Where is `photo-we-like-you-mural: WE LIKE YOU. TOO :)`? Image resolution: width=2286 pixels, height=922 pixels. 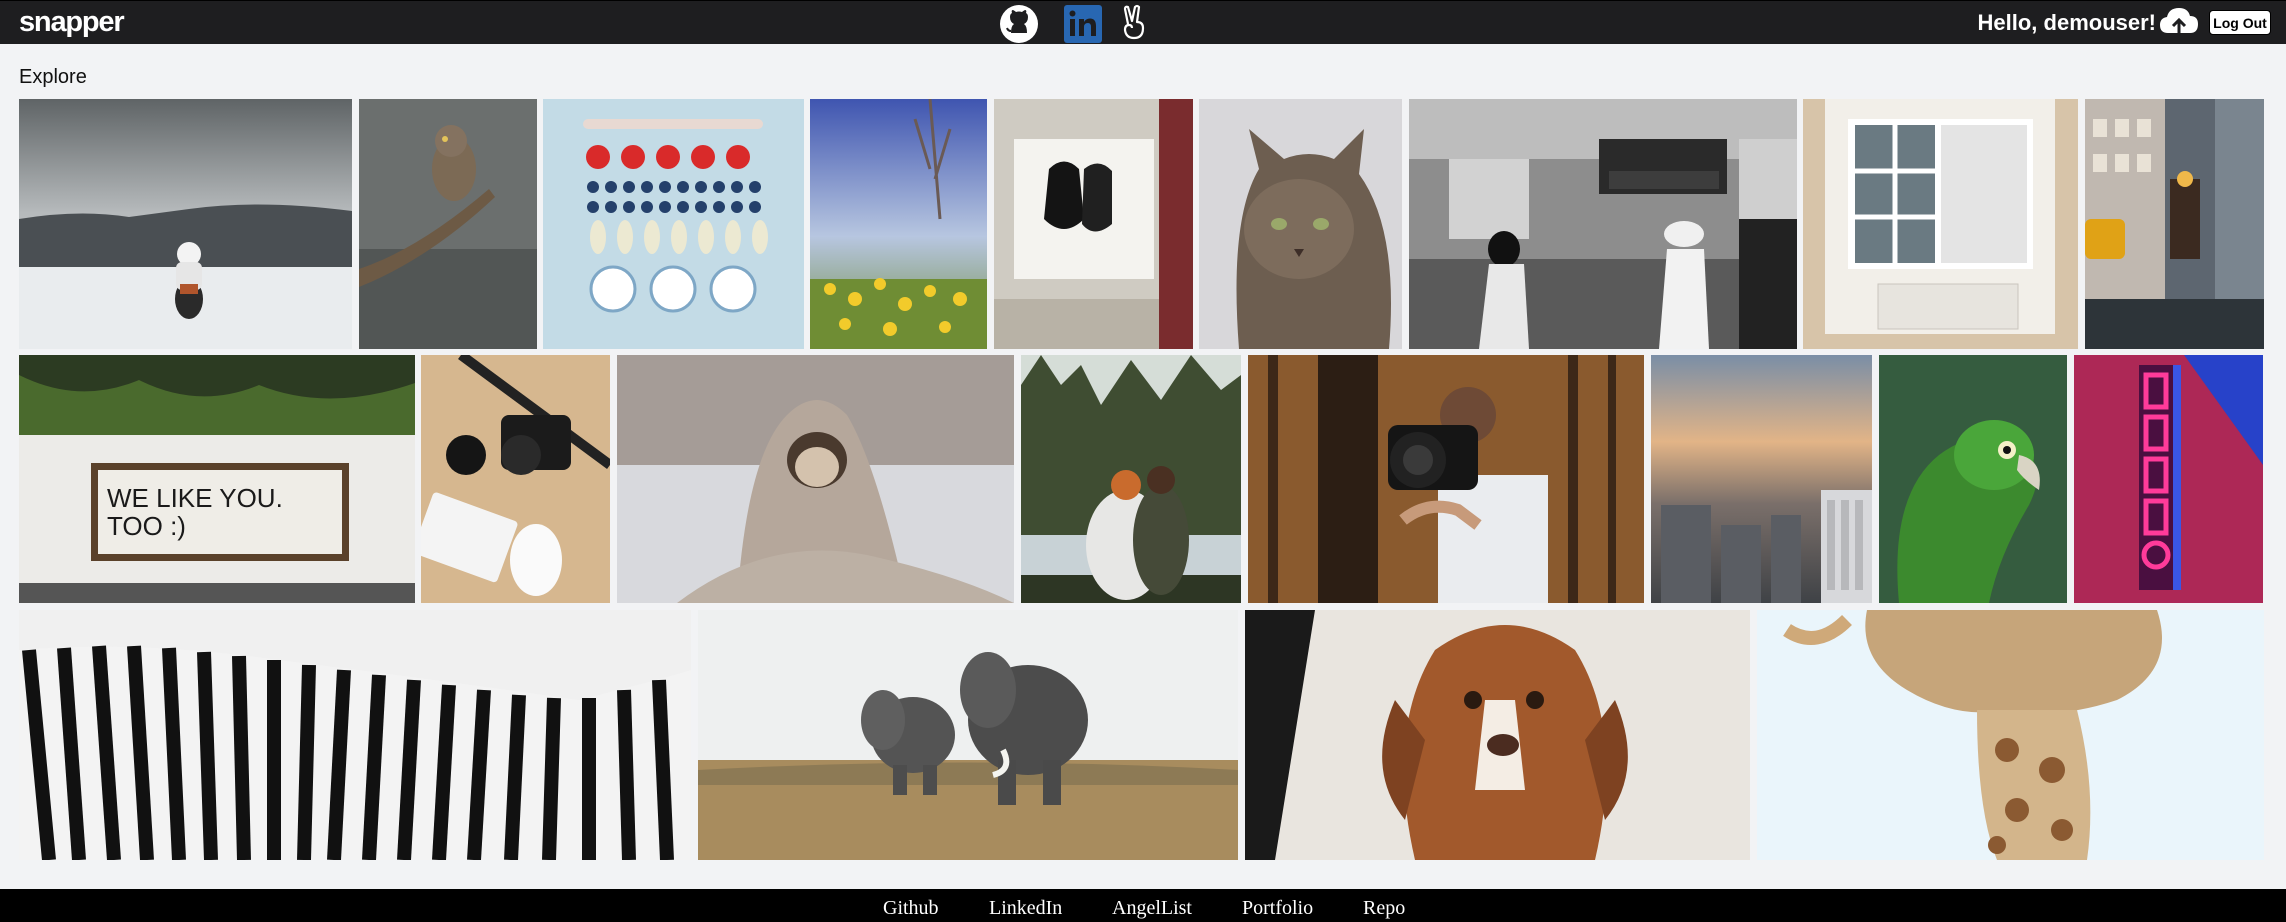 photo-we-like-you-mural: WE LIKE YOU. TOO :) is located at coordinates (217, 479).